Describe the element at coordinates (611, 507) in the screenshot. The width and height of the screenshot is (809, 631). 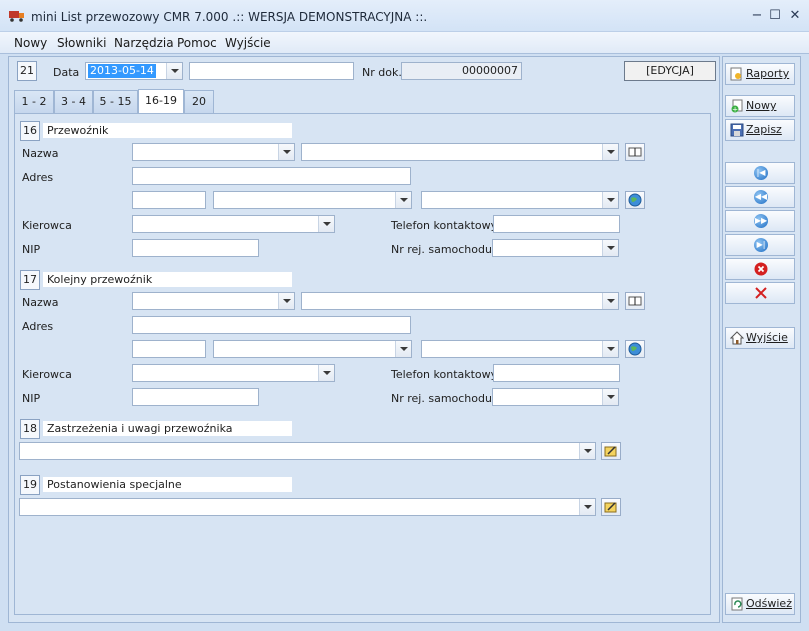
I see `edit-provisions-button` at that location.